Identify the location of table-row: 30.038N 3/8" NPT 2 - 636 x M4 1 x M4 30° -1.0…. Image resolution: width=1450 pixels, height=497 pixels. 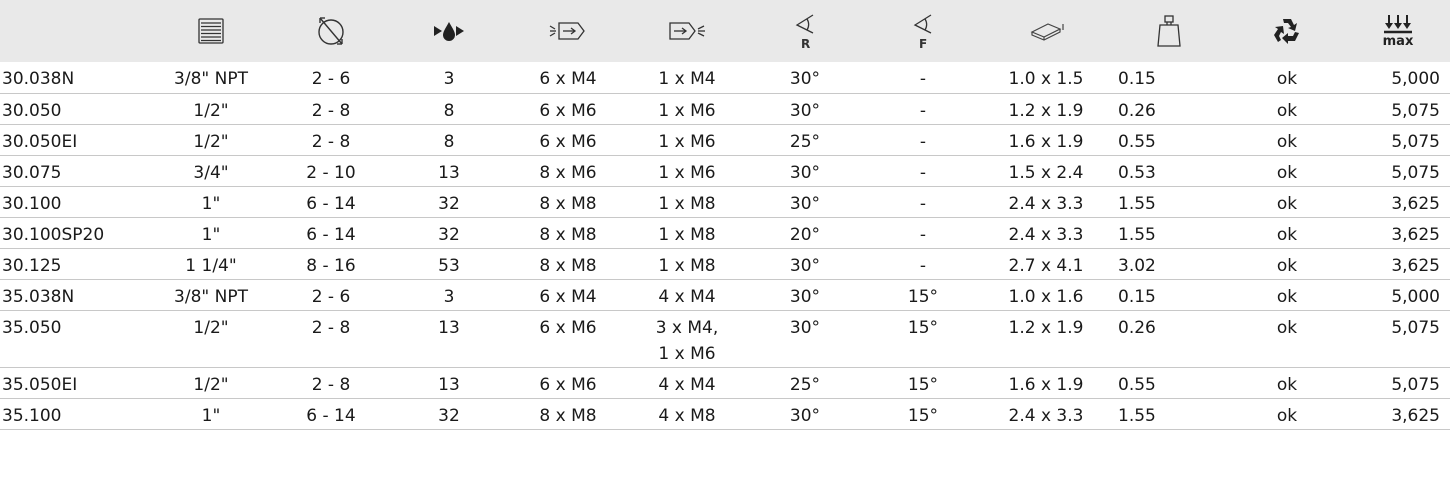
(725, 78).